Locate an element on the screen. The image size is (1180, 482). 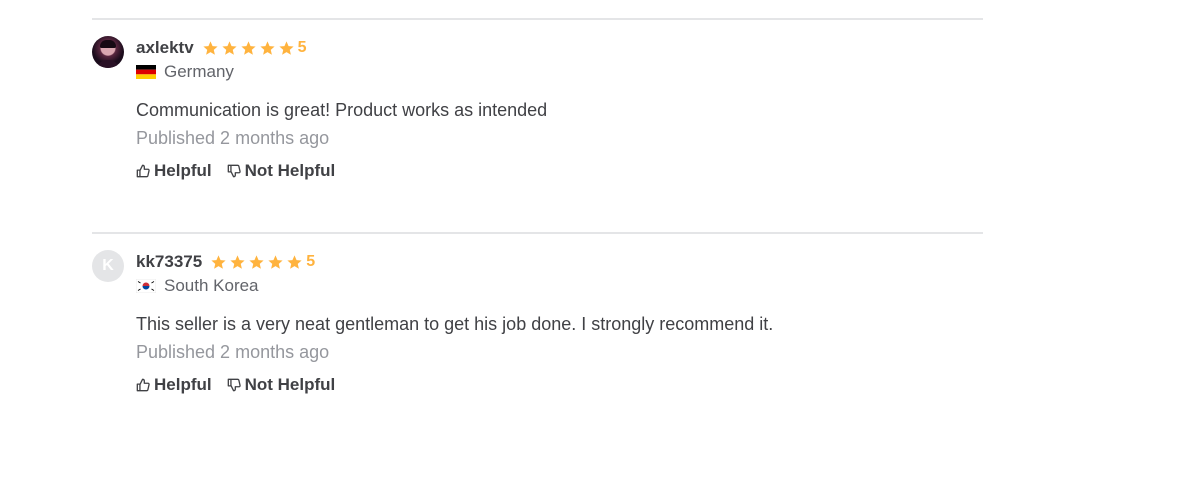
reviewer-username: axlektv is located at coordinates (165, 48).